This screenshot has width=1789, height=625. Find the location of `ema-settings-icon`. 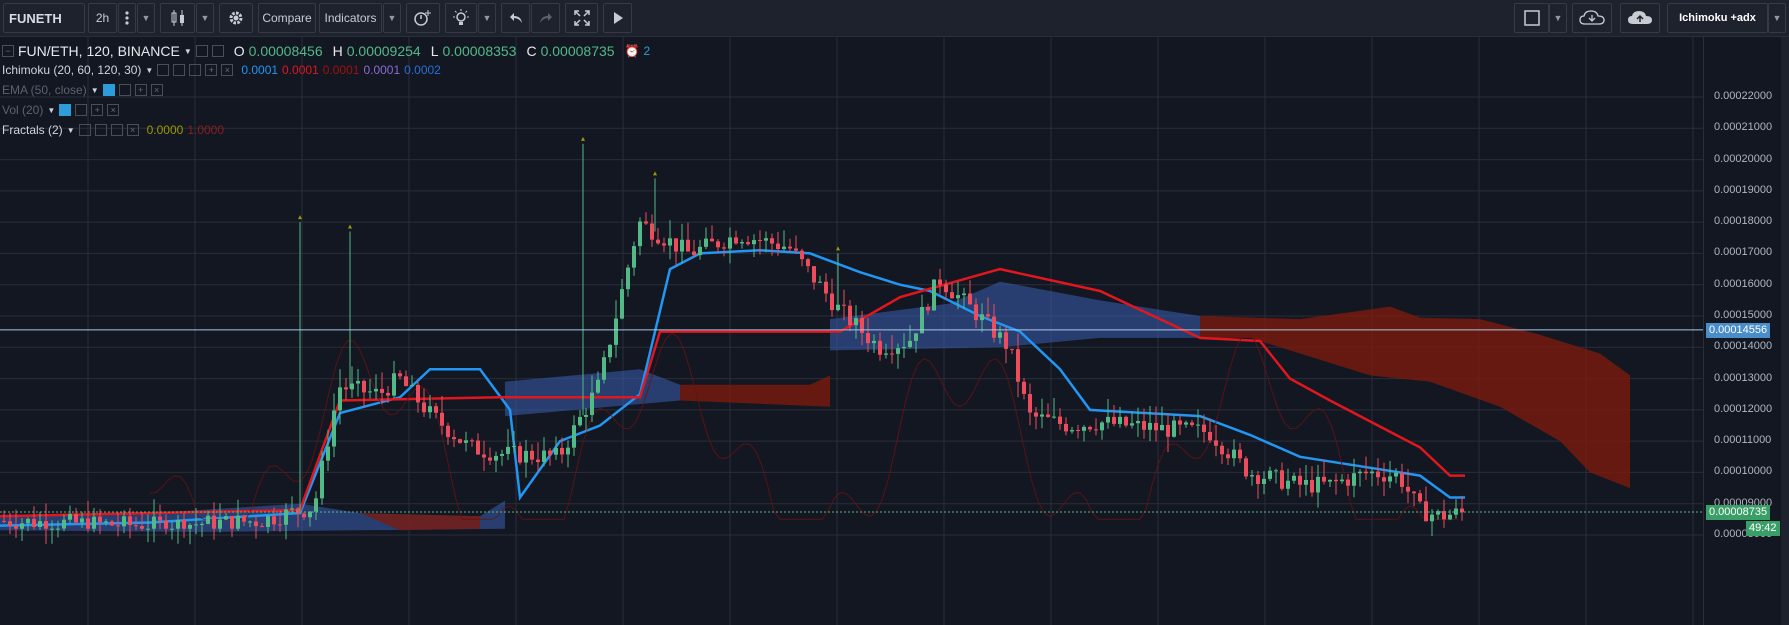

ema-settings-icon is located at coordinates (124, 90).